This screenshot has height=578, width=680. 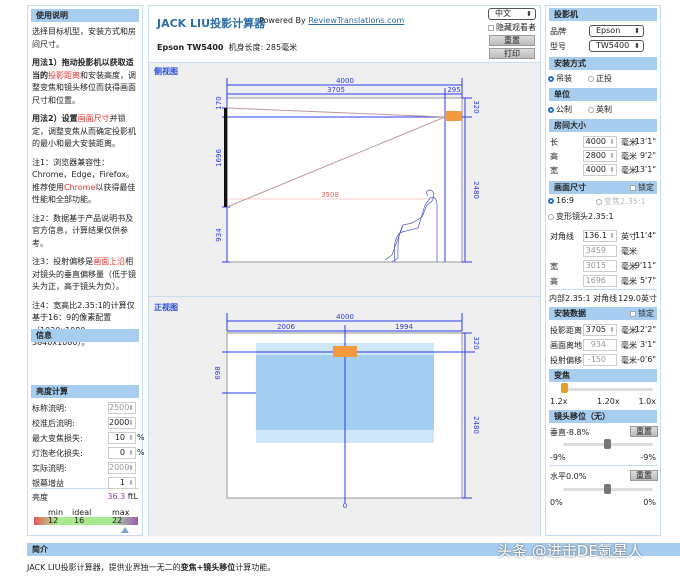 What do you see at coordinates (554, 156) in the screenshot?
I see `room-row-label: 高` at bounding box center [554, 156].